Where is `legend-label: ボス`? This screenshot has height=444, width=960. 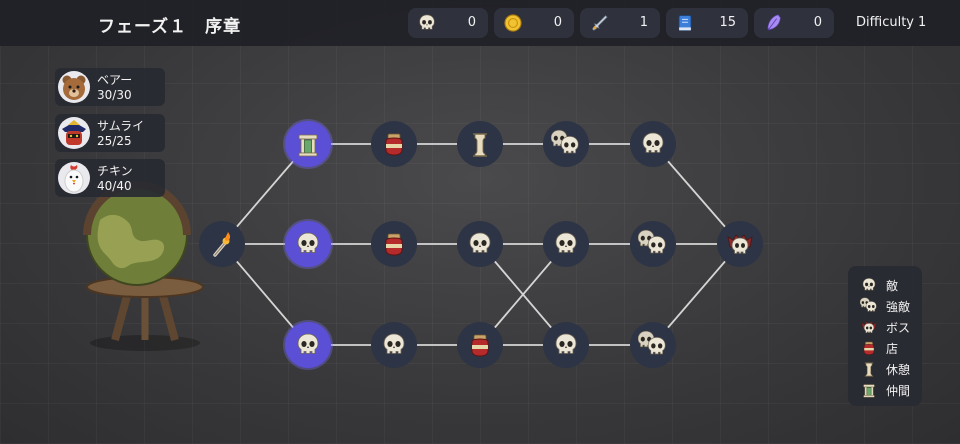 legend-label: ボス is located at coordinates (898, 327).